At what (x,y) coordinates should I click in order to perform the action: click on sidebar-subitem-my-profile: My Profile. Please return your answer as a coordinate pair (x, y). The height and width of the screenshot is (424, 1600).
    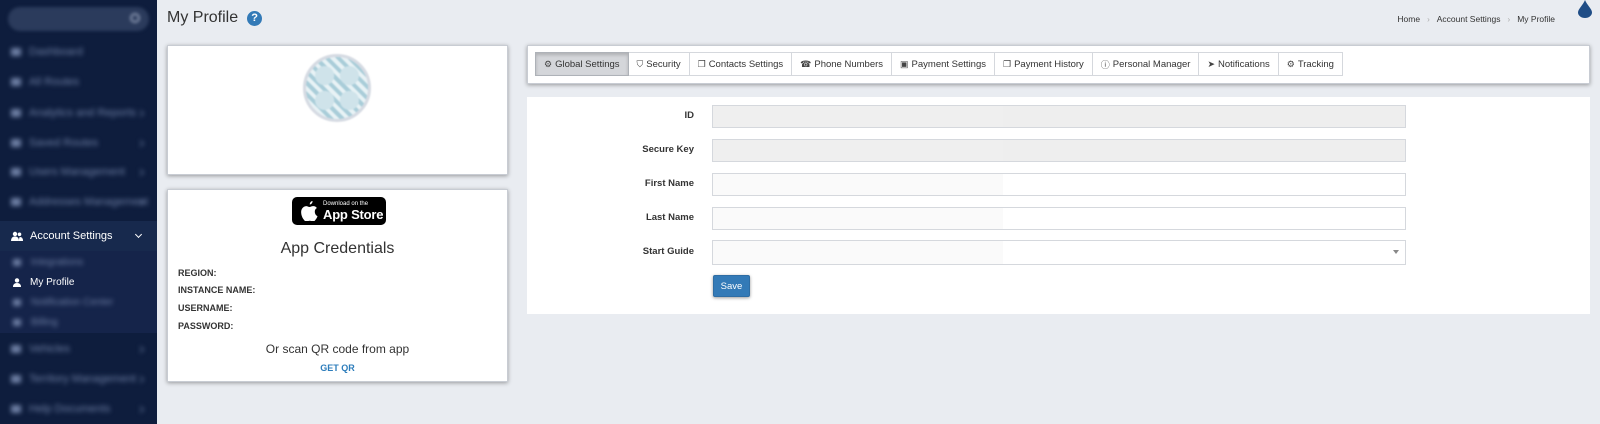
    Looking at the image, I should click on (78, 282).